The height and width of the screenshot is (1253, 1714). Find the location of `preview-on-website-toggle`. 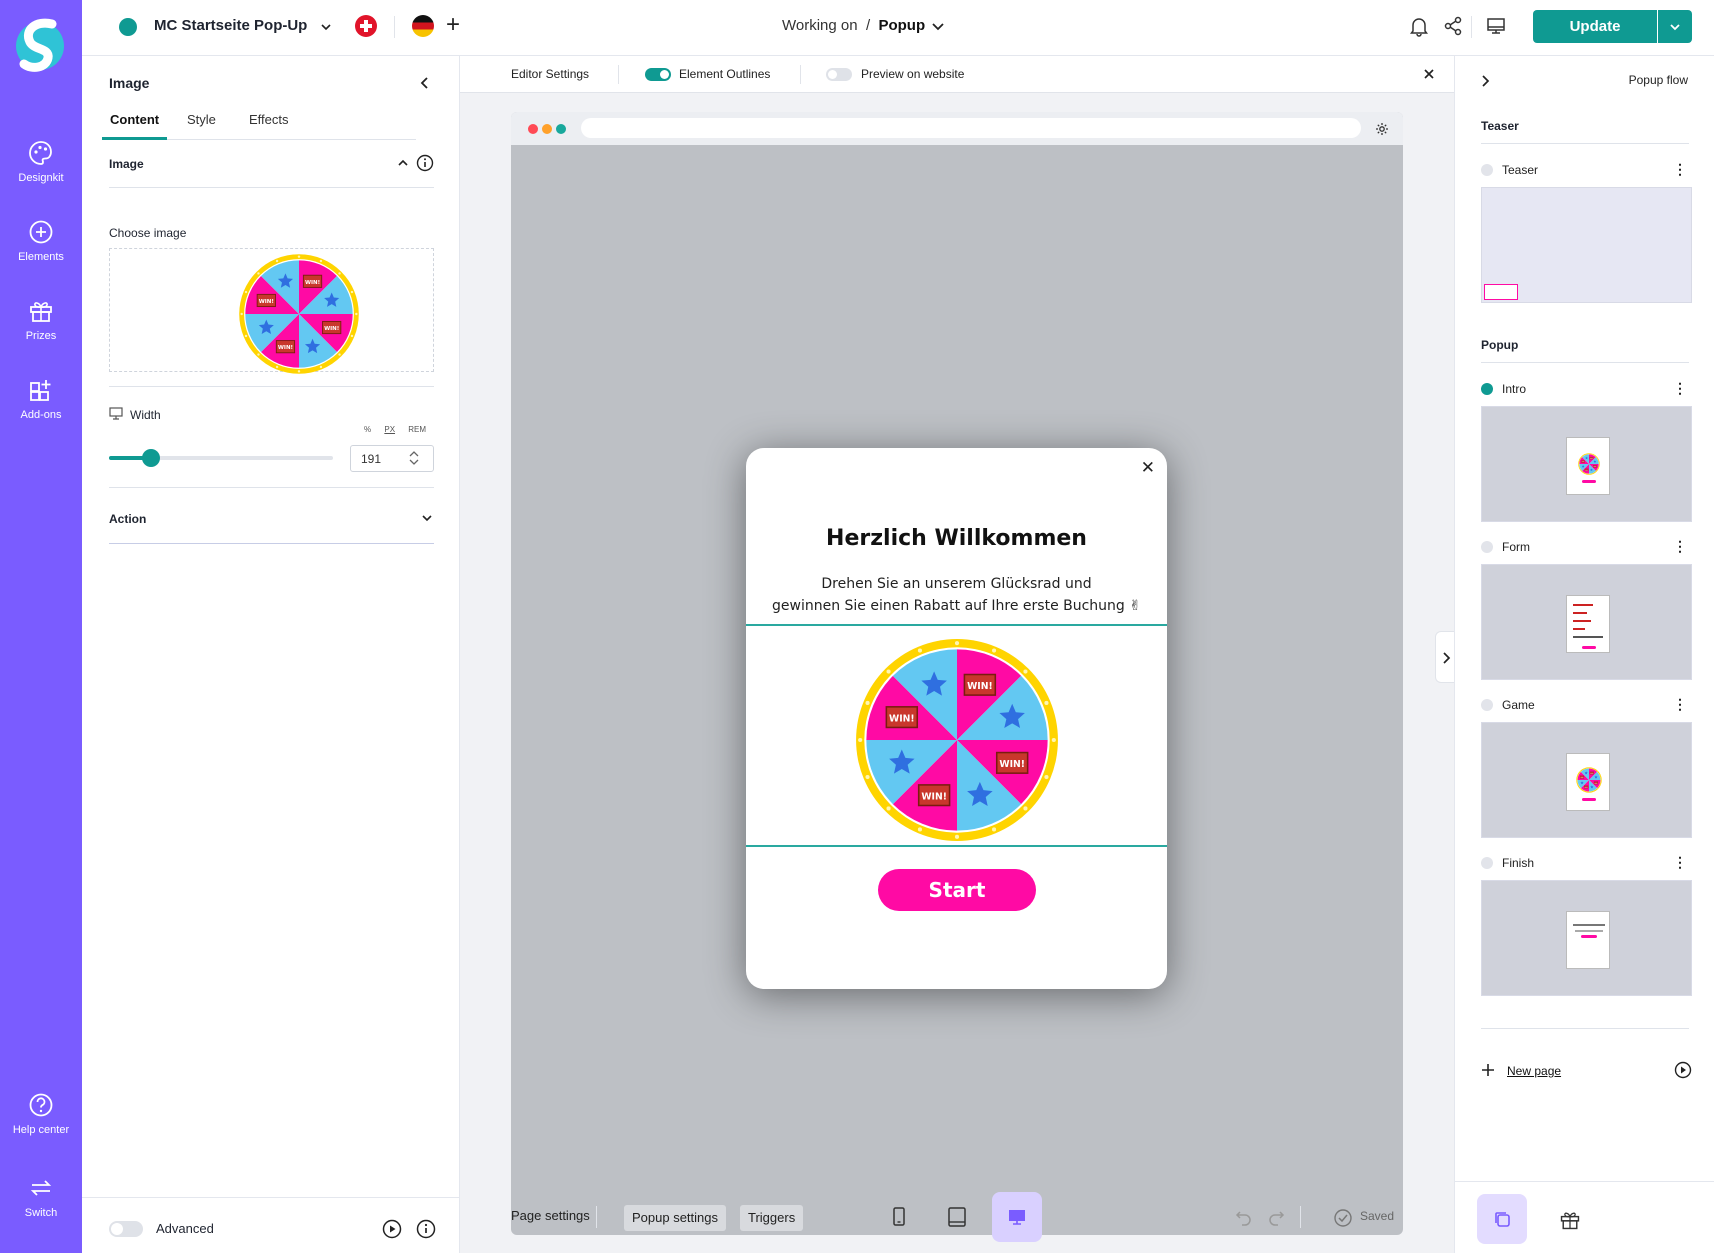

preview-on-website-toggle is located at coordinates (839, 74).